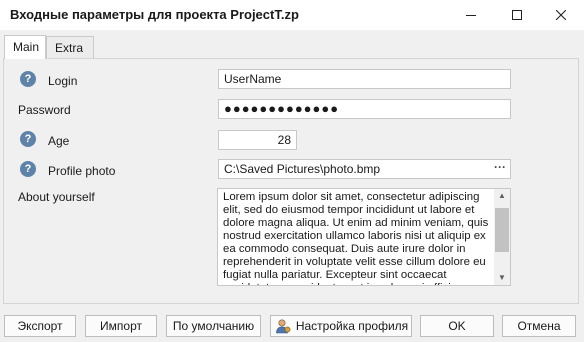 The width and height of the screenshot is (584, 342). I want to click on tab-extra: Extra, so click(70, 47).